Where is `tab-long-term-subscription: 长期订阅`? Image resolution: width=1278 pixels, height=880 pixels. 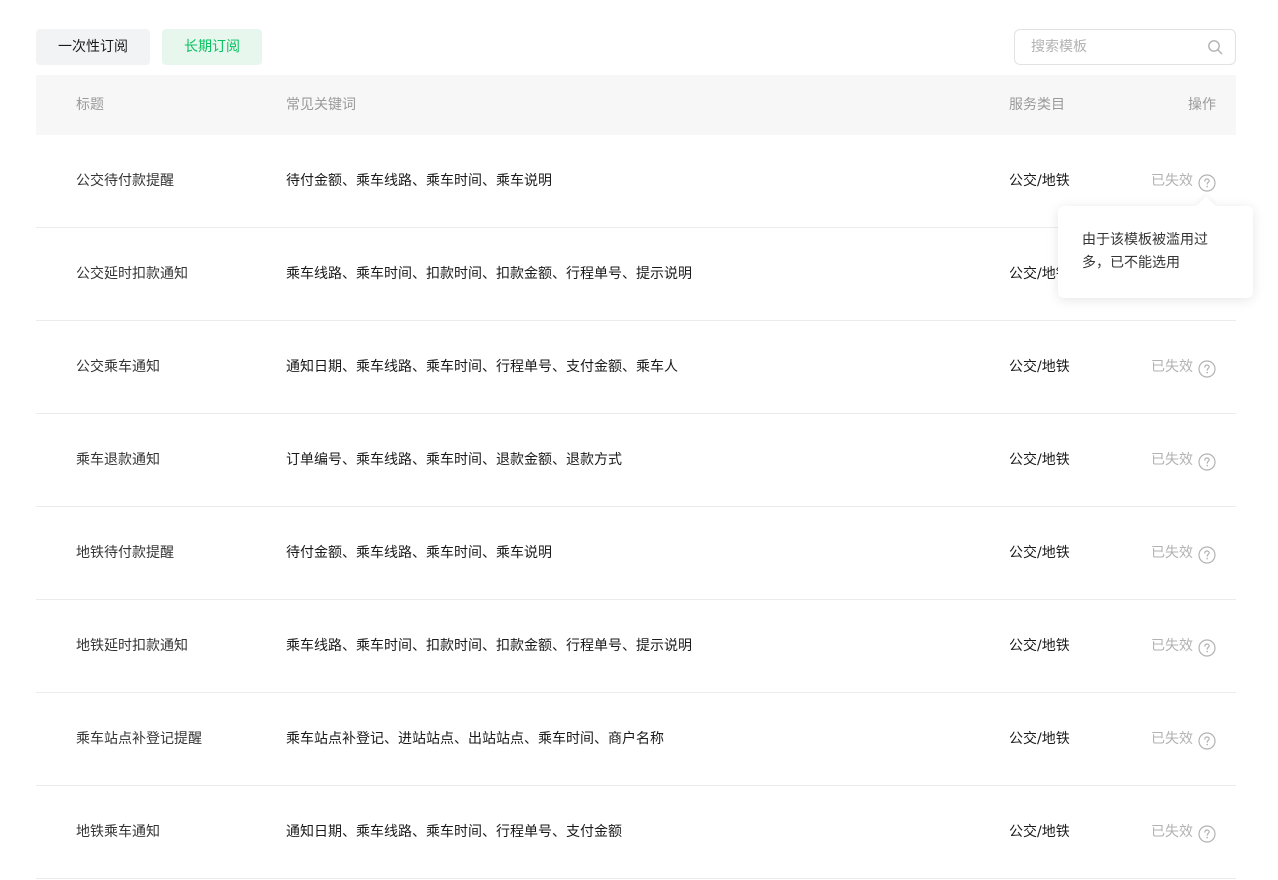
tab-long-term-subscription: 长期订阅 is located at coordinates (212, 47).